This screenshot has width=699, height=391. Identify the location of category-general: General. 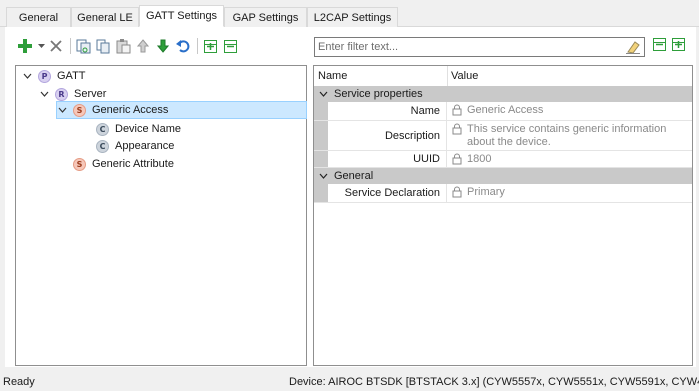
(503, 176).